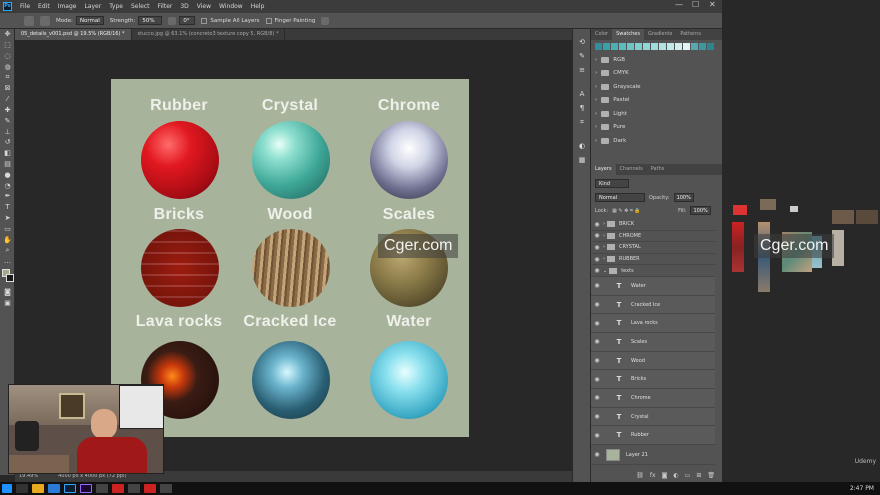  I want to click on brush-tool-icon: ✎, so click(7, 120).